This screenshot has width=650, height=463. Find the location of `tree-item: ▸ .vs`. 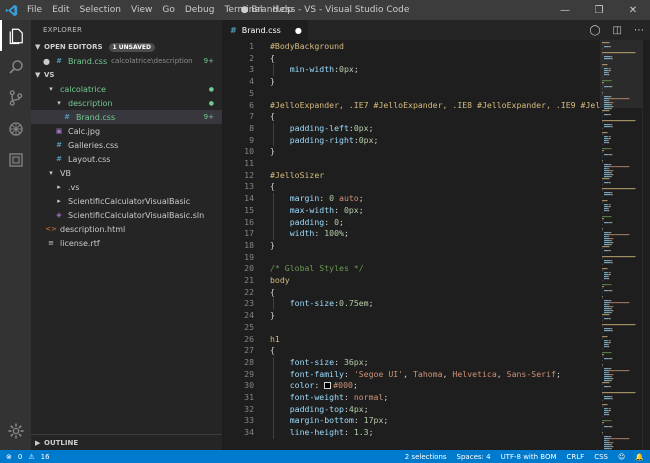

tree-item: ▸ .vs is located at coordinates (126, 187).